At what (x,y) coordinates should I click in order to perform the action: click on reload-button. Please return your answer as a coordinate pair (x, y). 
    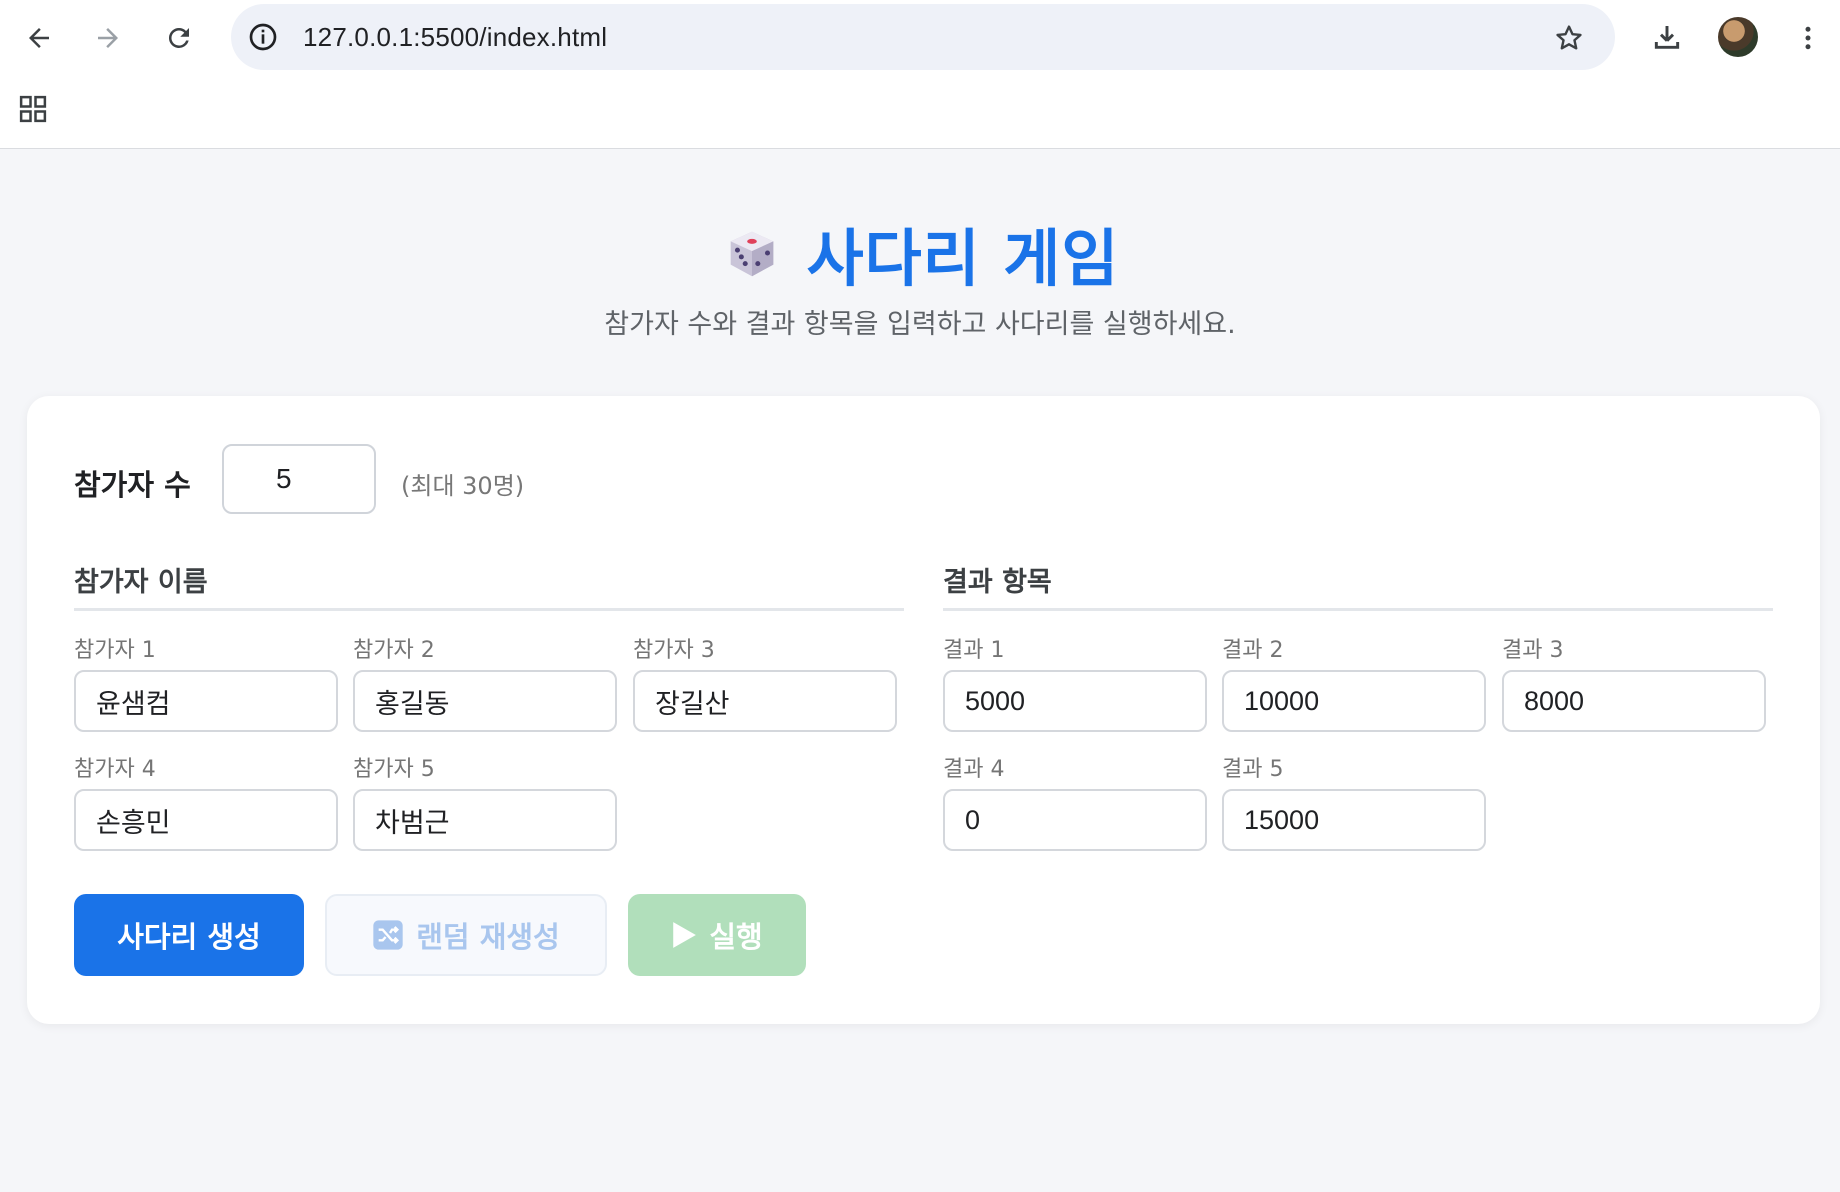
    Looking at the image, I should click on (179, 38).